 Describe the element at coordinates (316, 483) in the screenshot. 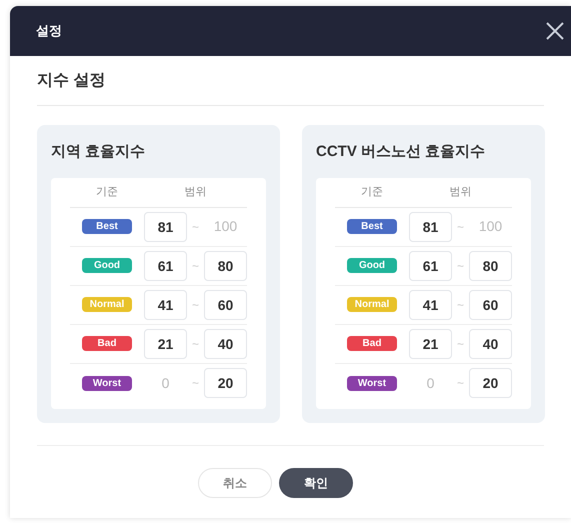

I see `confirm-button: 확인` at that location.